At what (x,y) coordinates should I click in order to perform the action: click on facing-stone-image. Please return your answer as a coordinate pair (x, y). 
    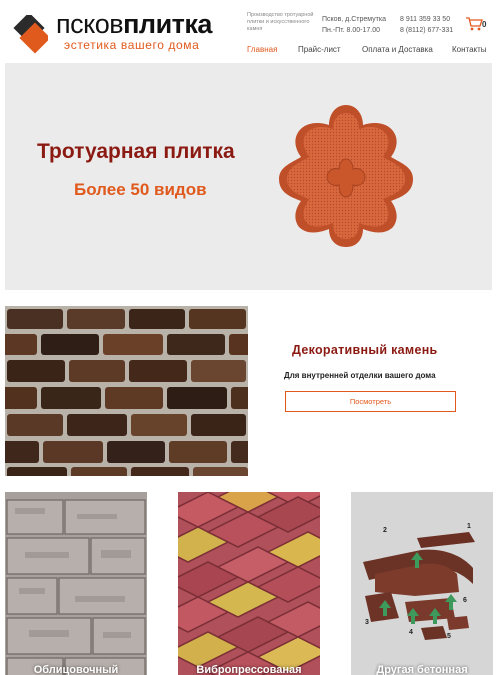
    Looking at the image, I should click on (76, 583).